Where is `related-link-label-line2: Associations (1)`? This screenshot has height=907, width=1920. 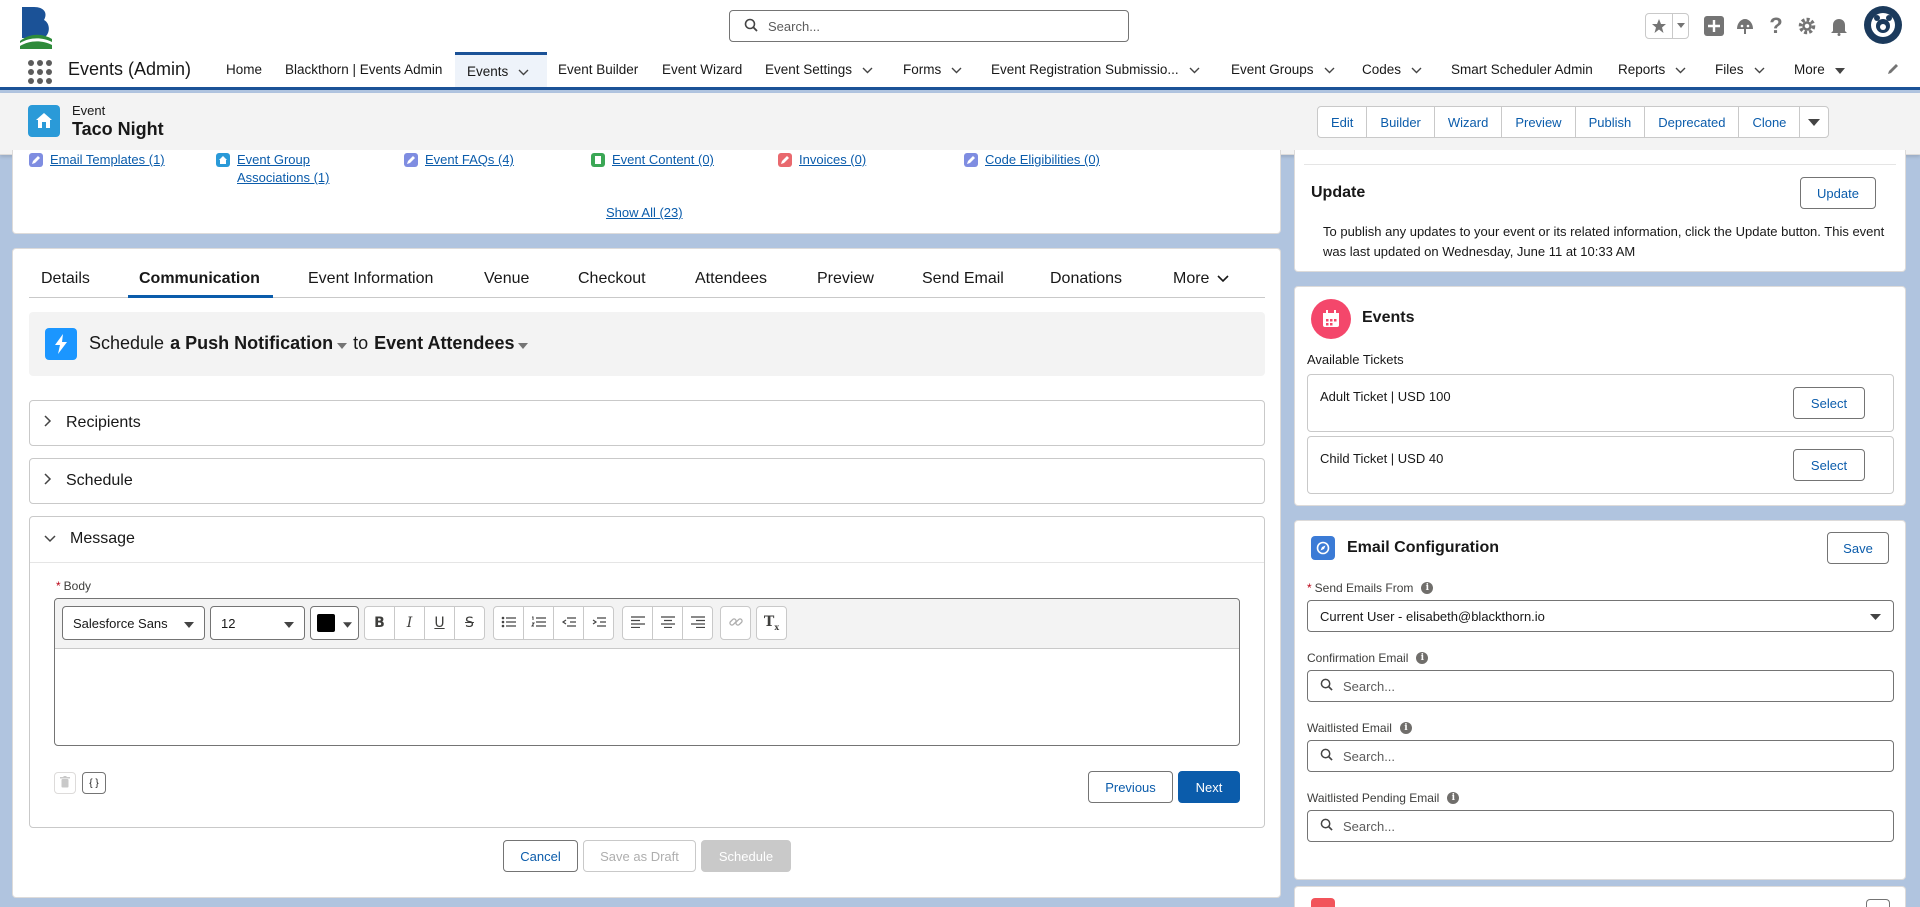 related-link-label-line2: Associations (1) is located at coordinates (283, 177).